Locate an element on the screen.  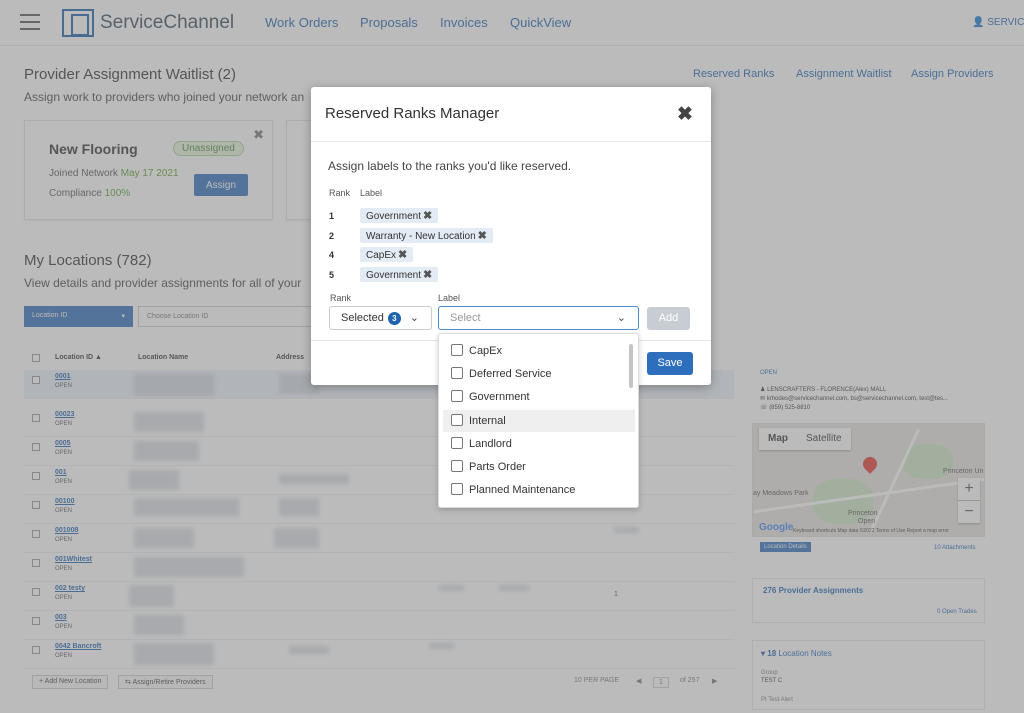
option-label: Government is located at coordinates (499, 397).